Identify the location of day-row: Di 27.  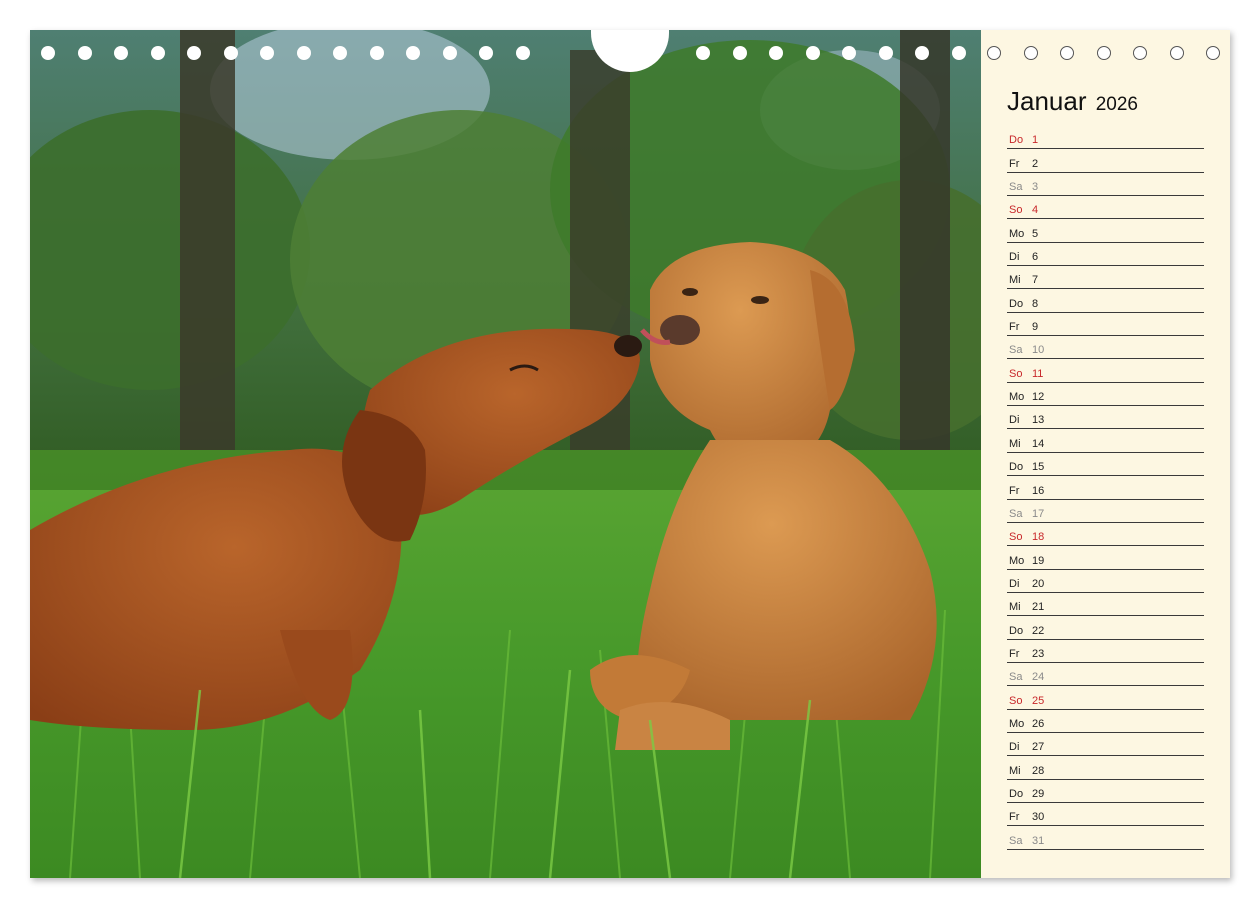
(1105, 745).